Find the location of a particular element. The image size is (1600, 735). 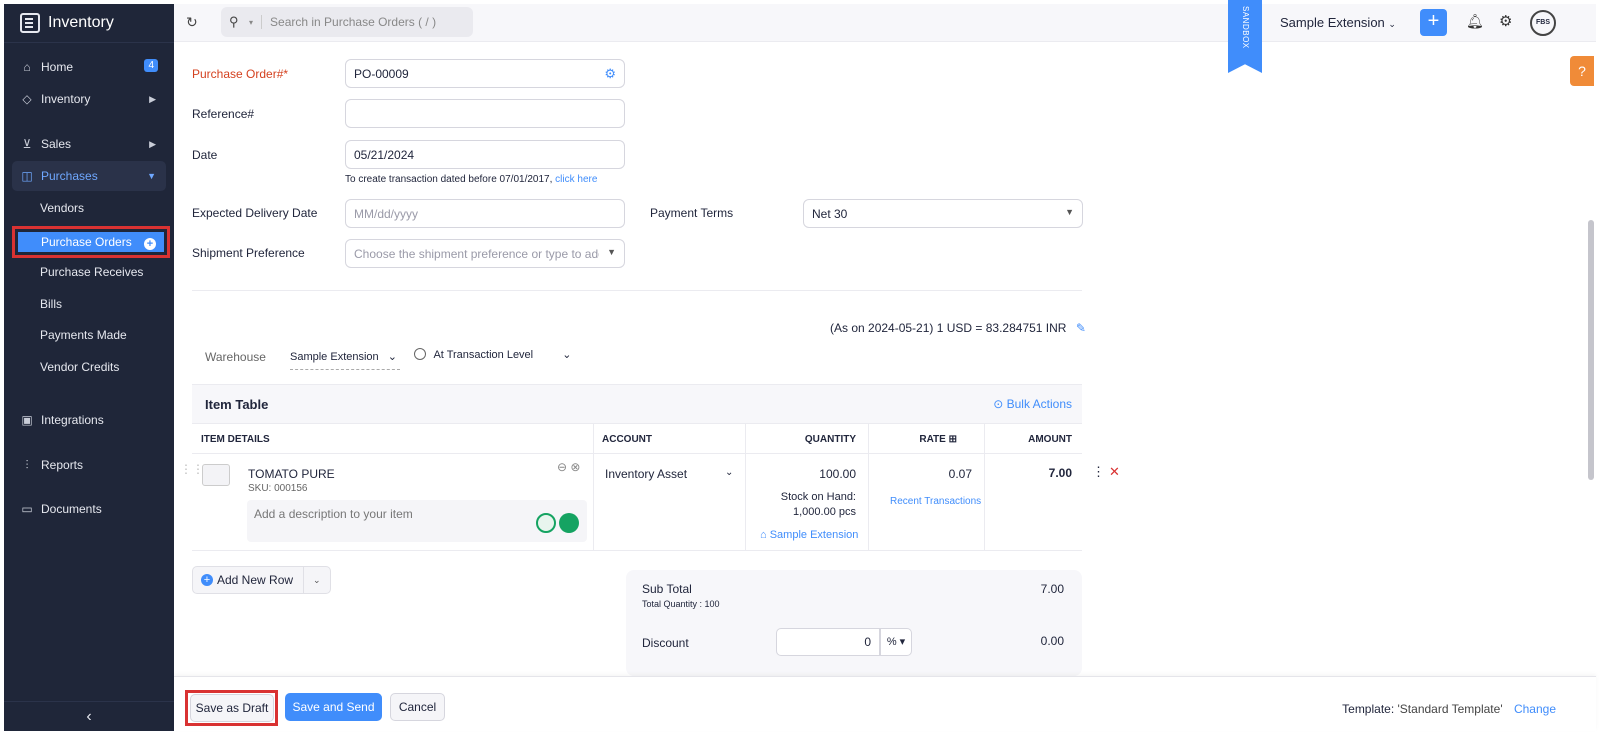

app-brand: Inventory is located at coordinates (89, 23).